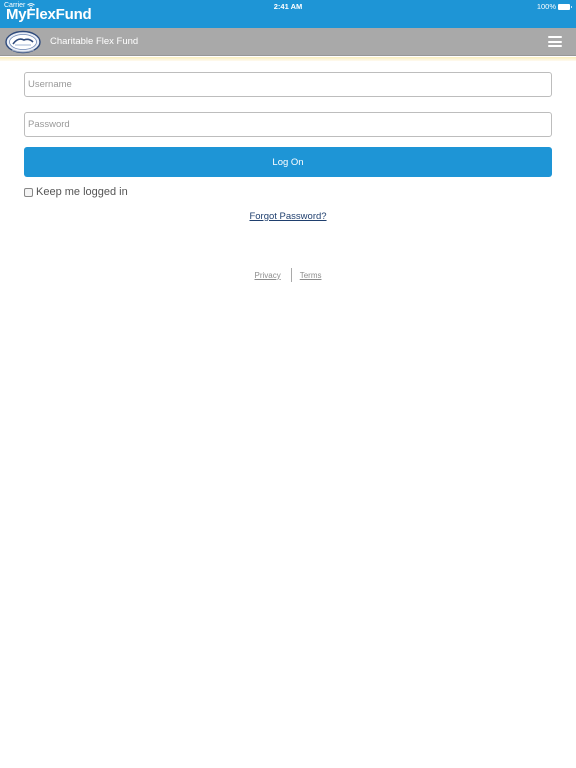  What do you see at coordinates (555, 42) in the screenshot?
I see `hamburger-menu-icon` at bounding box center [555, 42].